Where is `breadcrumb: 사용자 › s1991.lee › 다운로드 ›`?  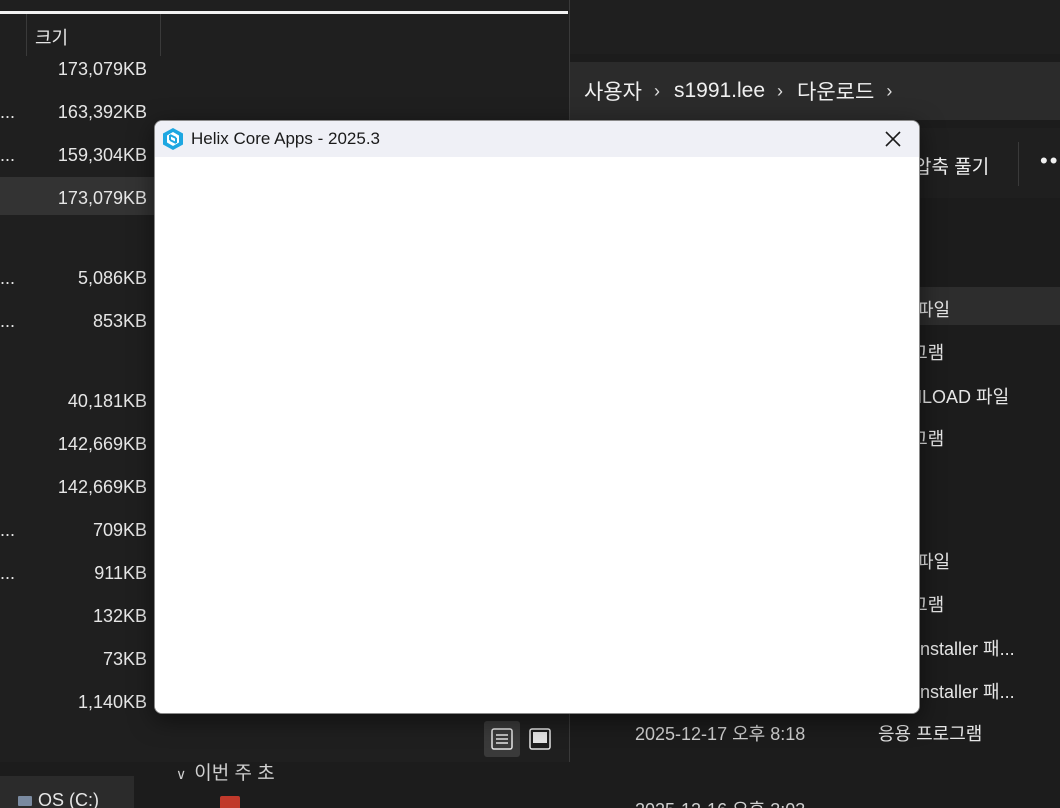
breadcrumb: 사용자 › s1991.lee › 다운로드 › is located at coordinates (814, 91).